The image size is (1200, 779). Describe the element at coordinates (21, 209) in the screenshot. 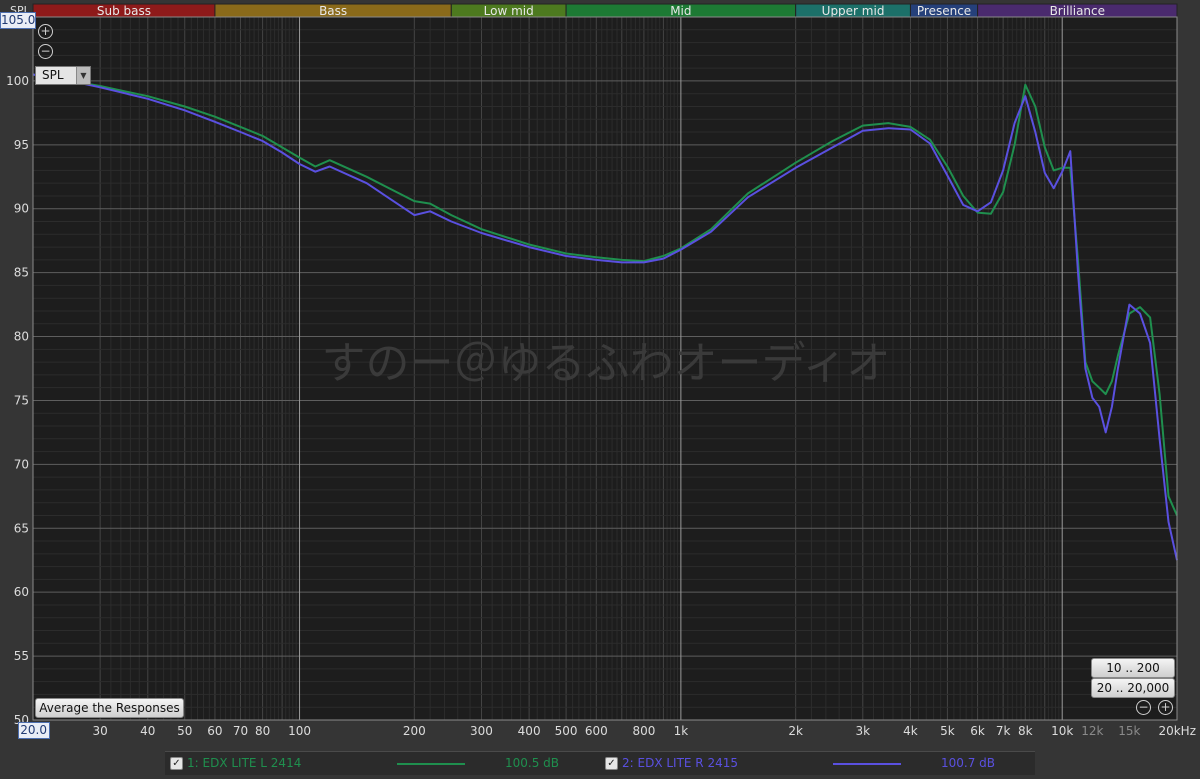

I see `y-tick-label: 90` at that location.